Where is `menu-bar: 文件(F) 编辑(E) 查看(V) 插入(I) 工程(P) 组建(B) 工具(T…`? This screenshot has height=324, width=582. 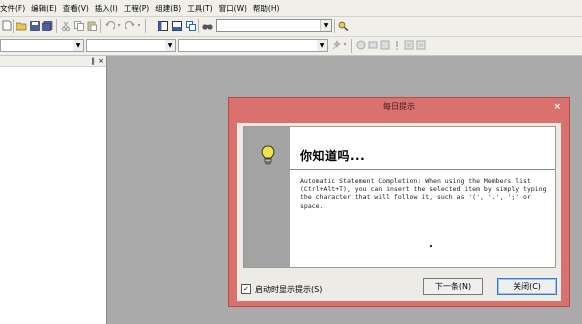 menu-bar: 文件(F) 编辑(E) 查看(V) 插入(I) 工程(P) 组建(B) 工具(T… is located at coordinates (291, 8).